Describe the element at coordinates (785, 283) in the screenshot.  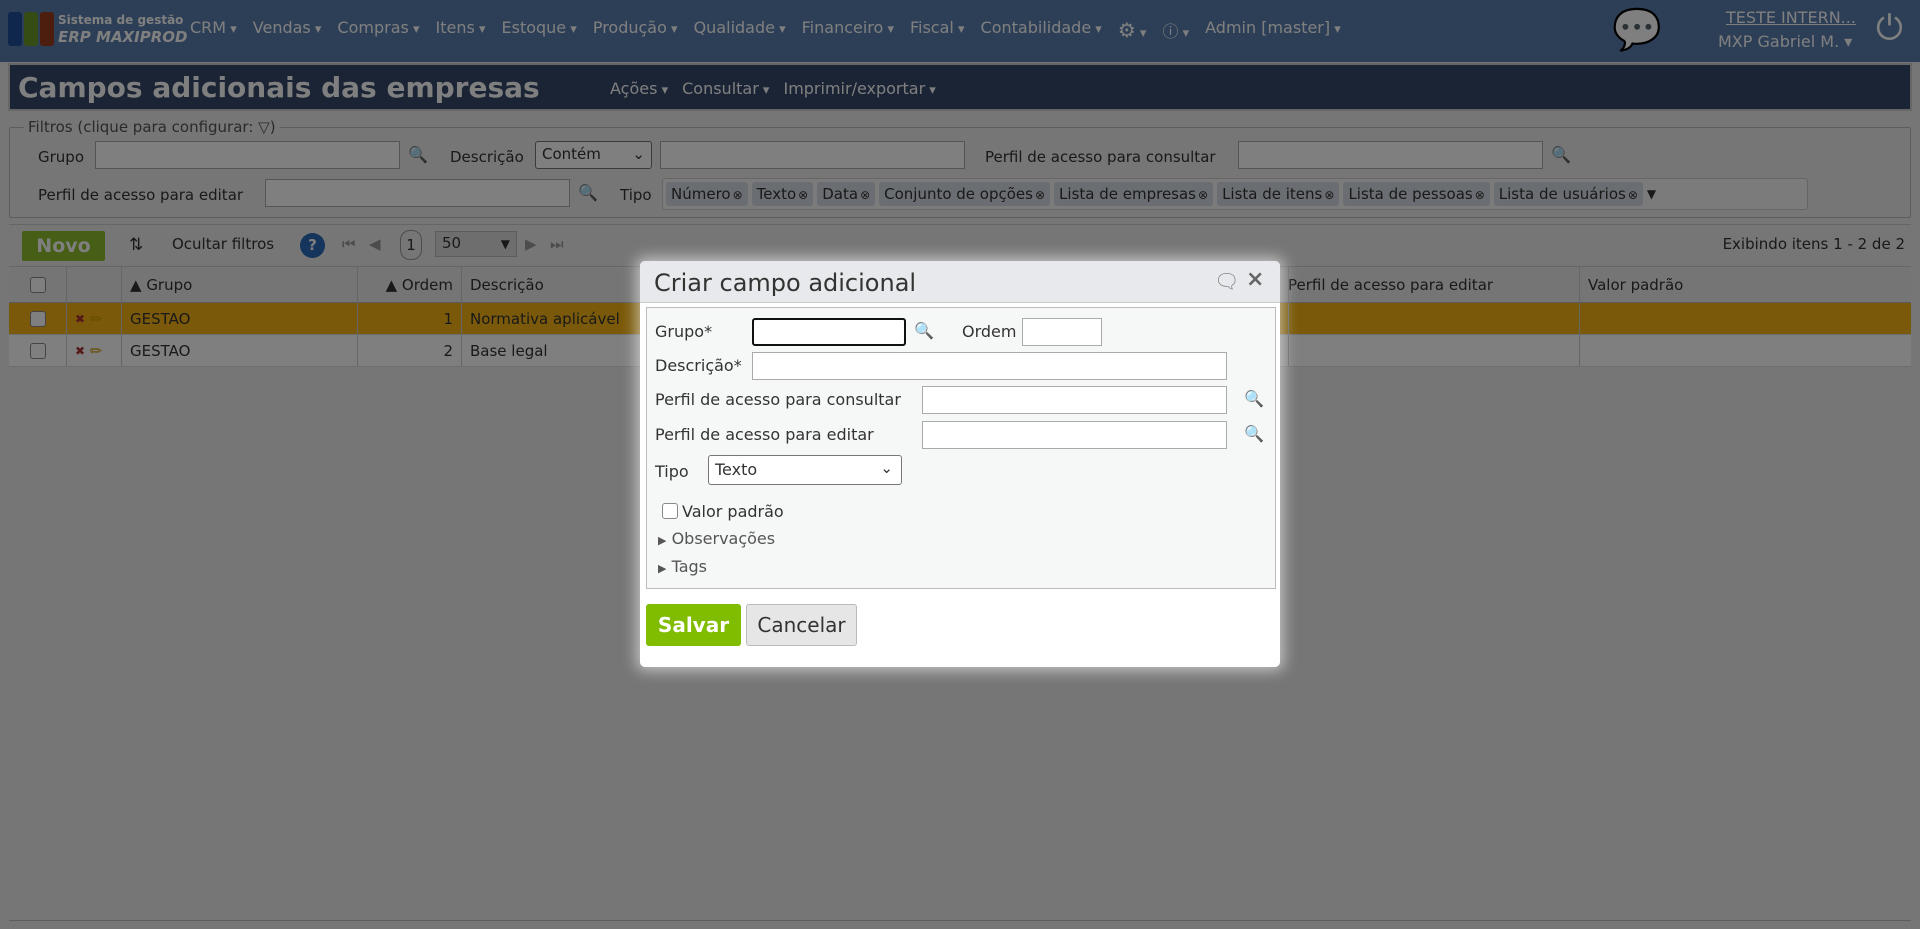
I see `dialog-title: Criar campo adicional` at that location.